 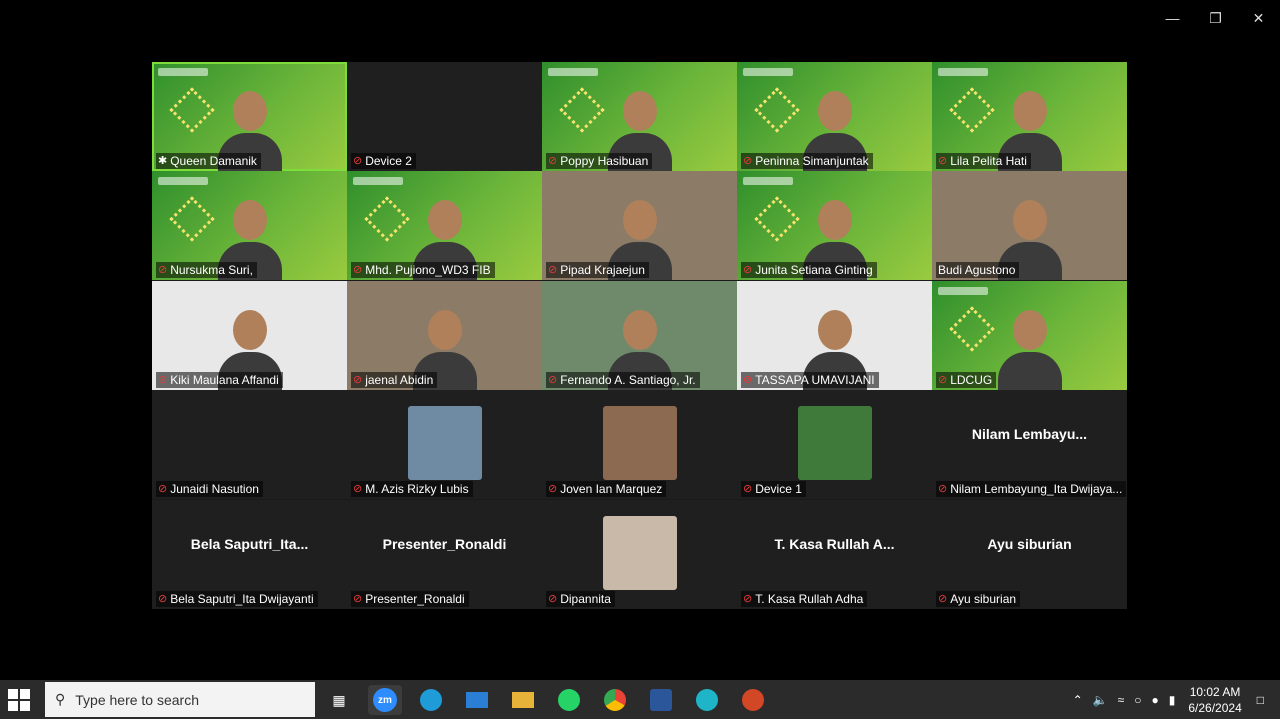 I want to click on search-placeholder: Type here to search, so click(x=137, y=699).